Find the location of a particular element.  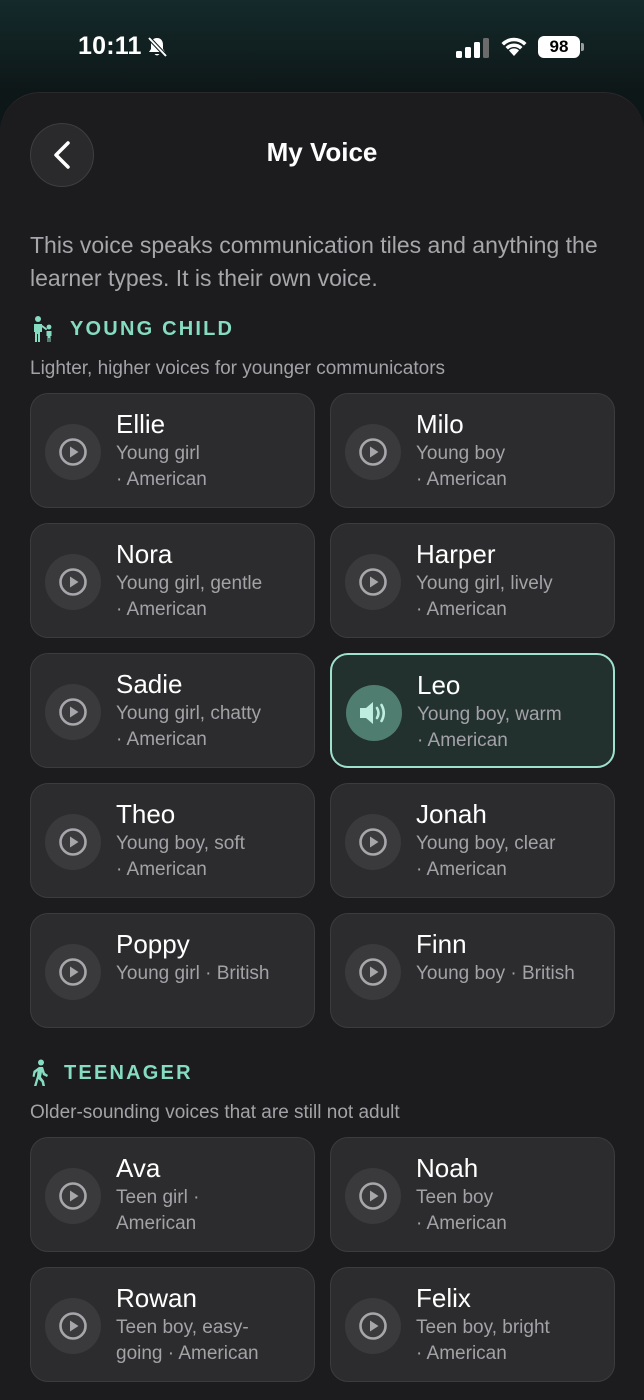

voice-tile-nora: Nora Young girl, gentle · American is located at coordinates (172, 580).